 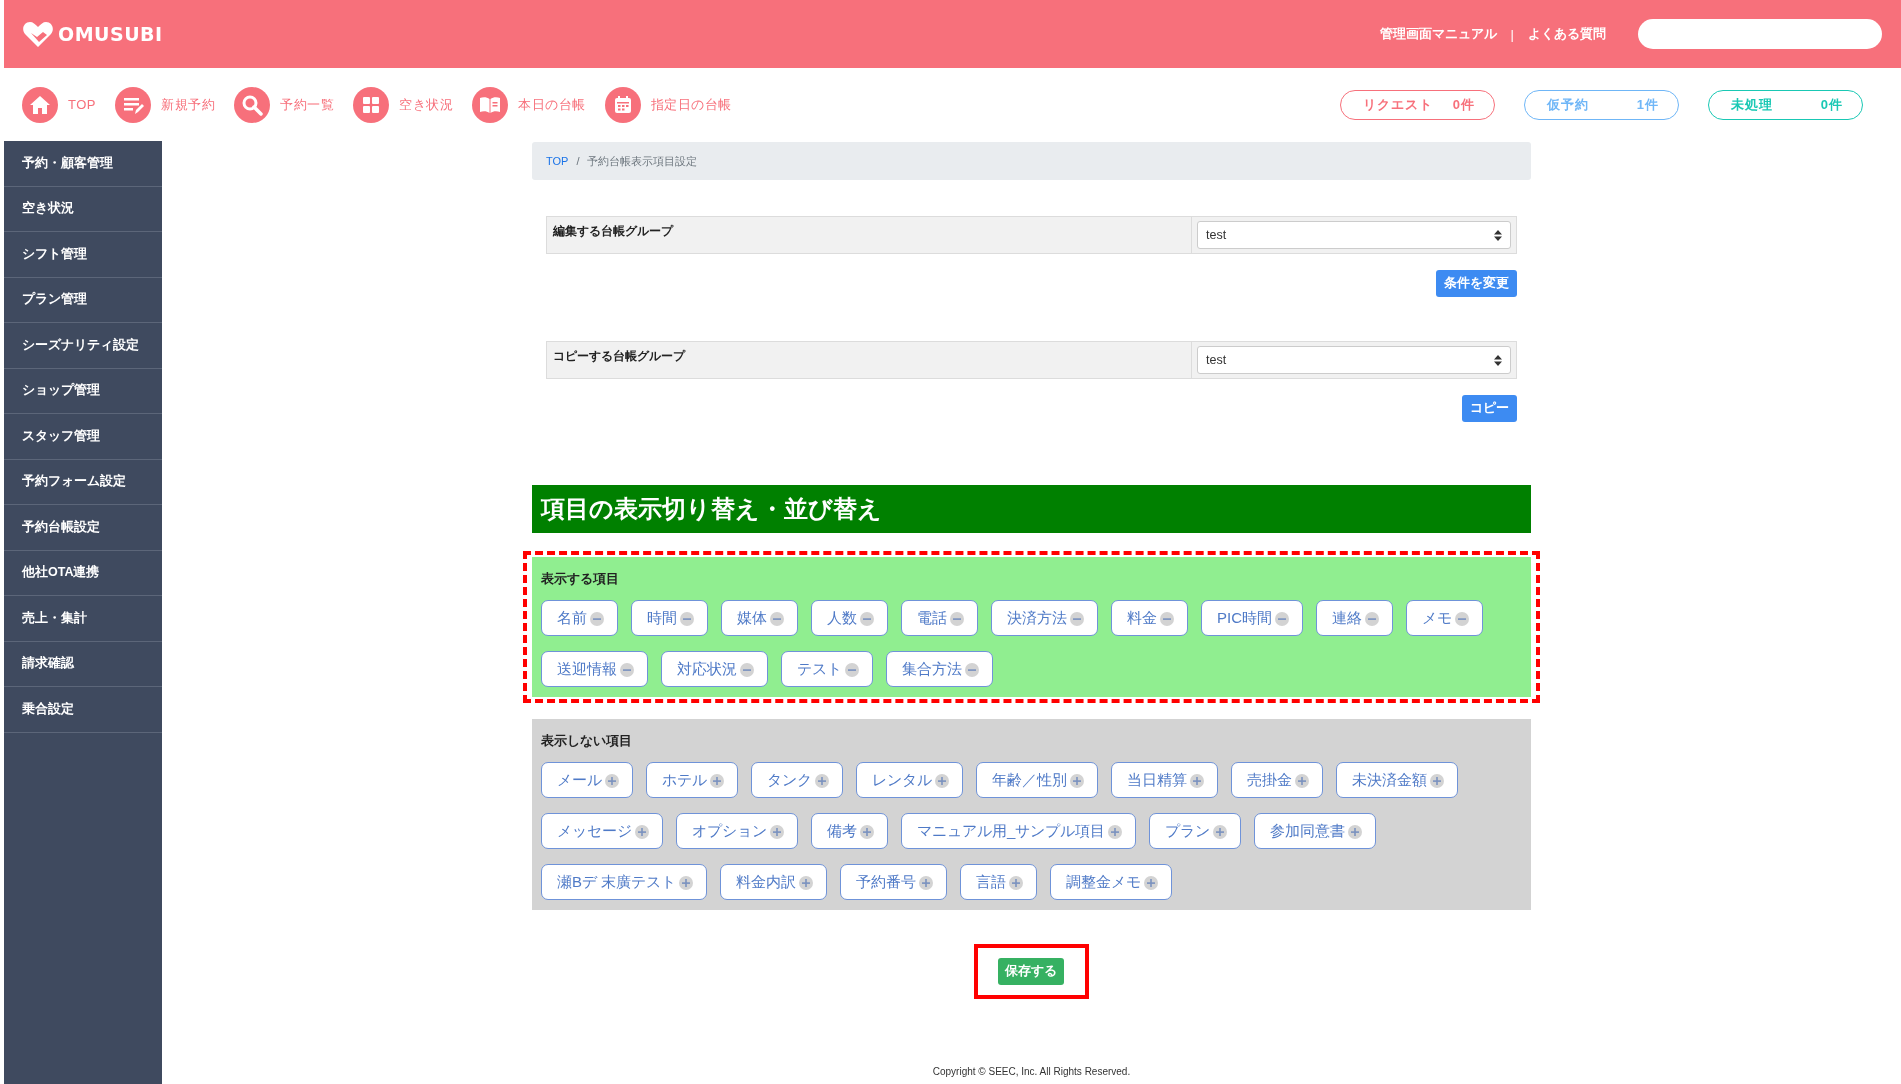 I want to click on updown-arrows-icon, so click(x=1498, y=360).